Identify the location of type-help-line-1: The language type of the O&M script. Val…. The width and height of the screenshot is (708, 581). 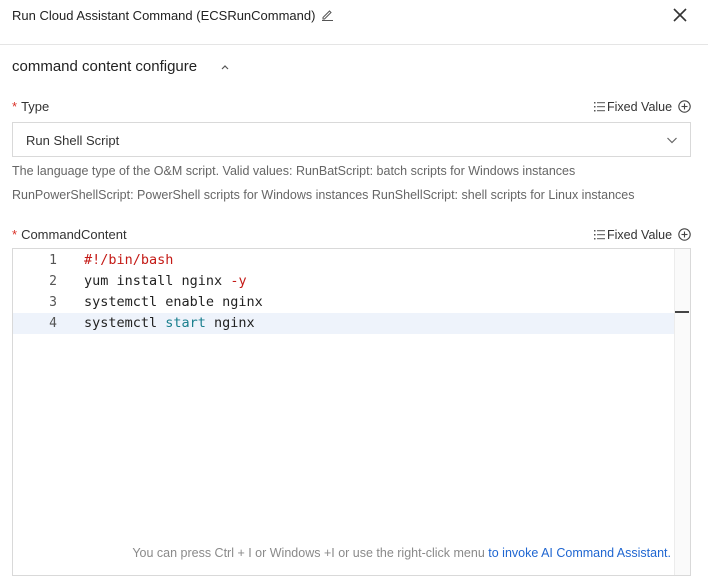
(294, 171).